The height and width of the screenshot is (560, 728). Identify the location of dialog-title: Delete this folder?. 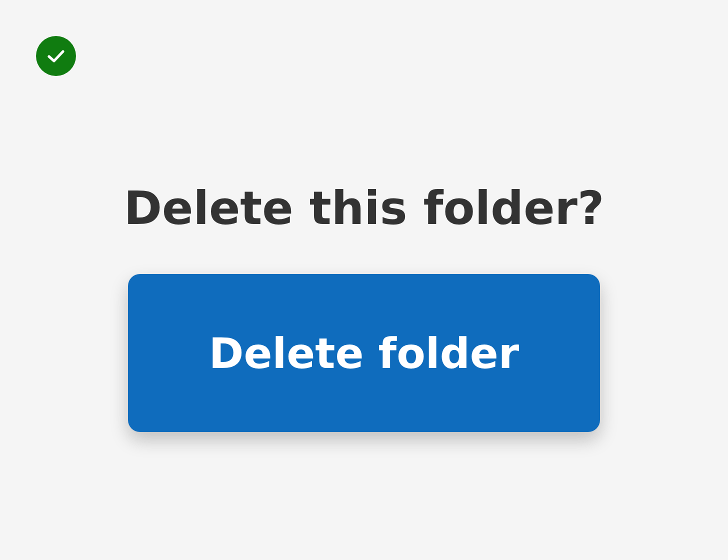
(364, 208).